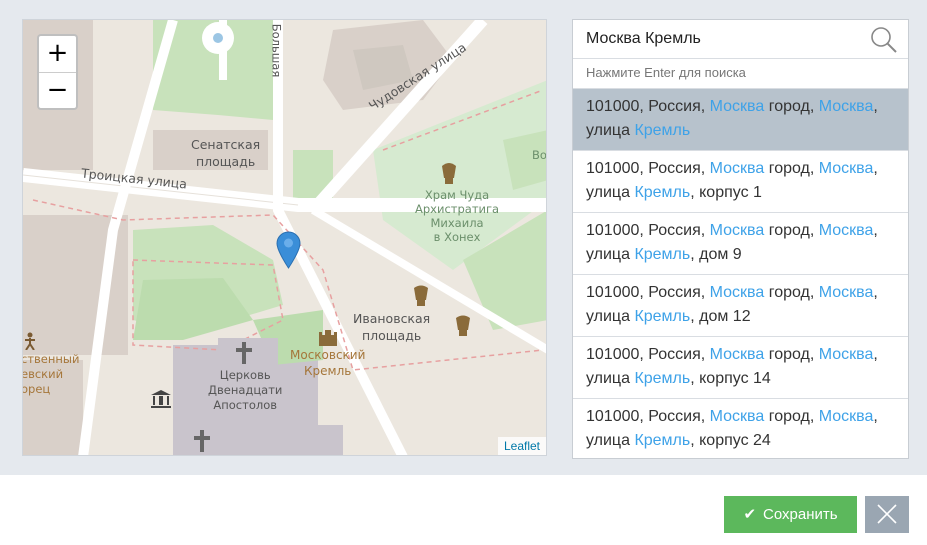 Image resolution: width=927 pixels, height=545 pixels. I want to click on close-icon, so click(887, 514).